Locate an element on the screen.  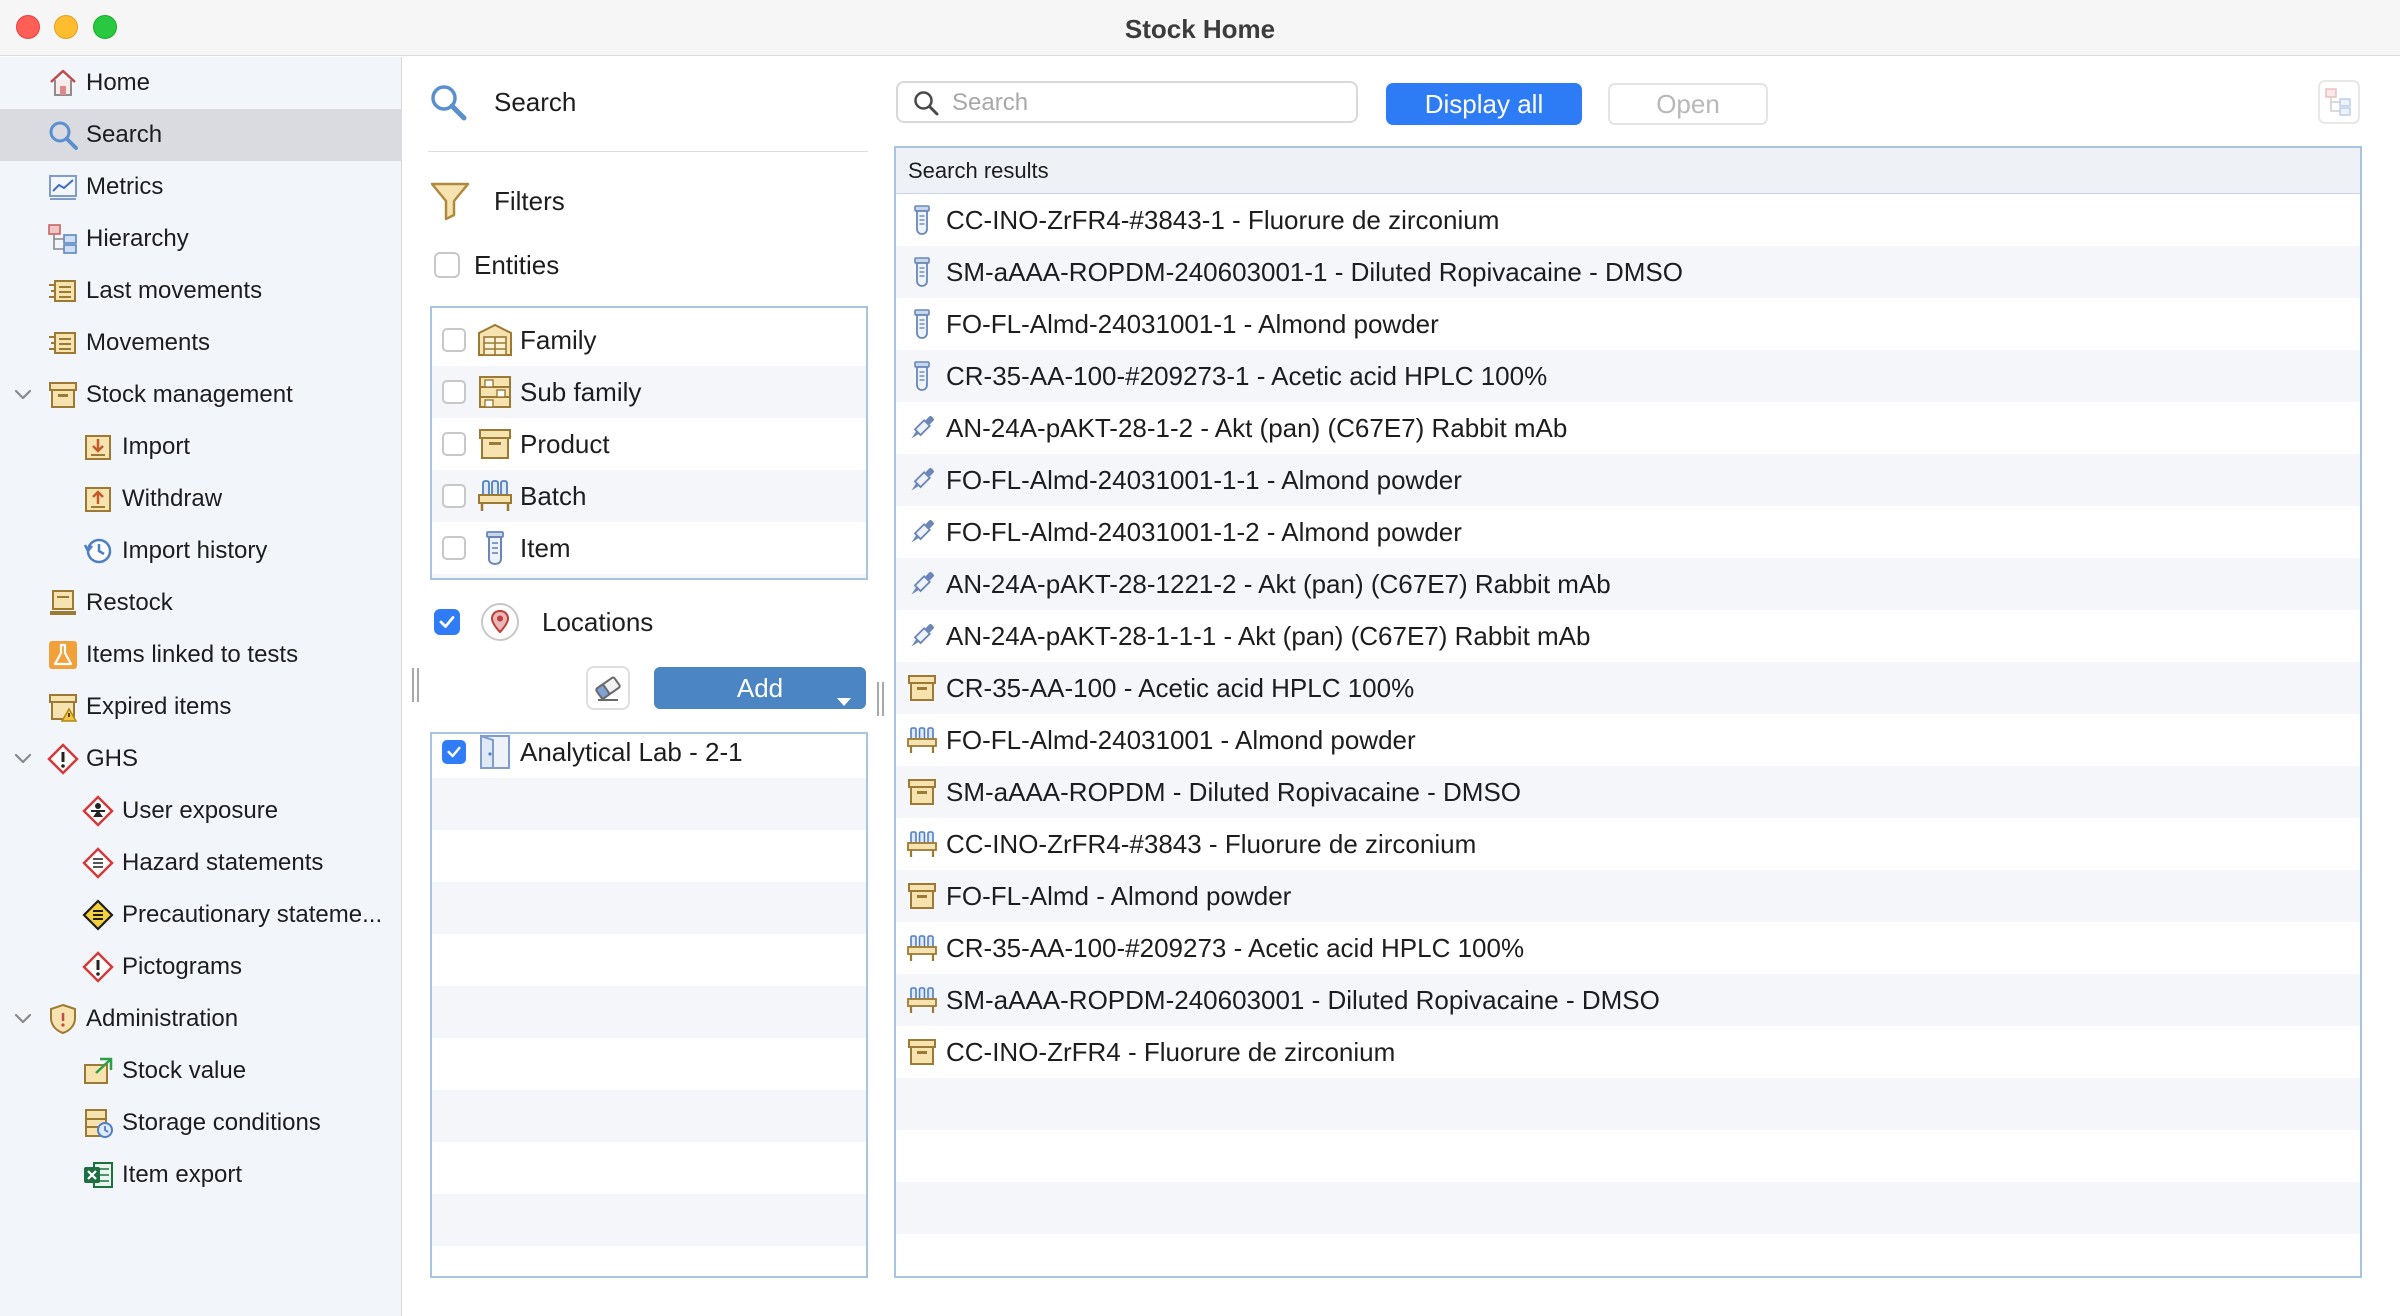
sidebar-item-item-export: Item export is located at coordinates (201, 1175).